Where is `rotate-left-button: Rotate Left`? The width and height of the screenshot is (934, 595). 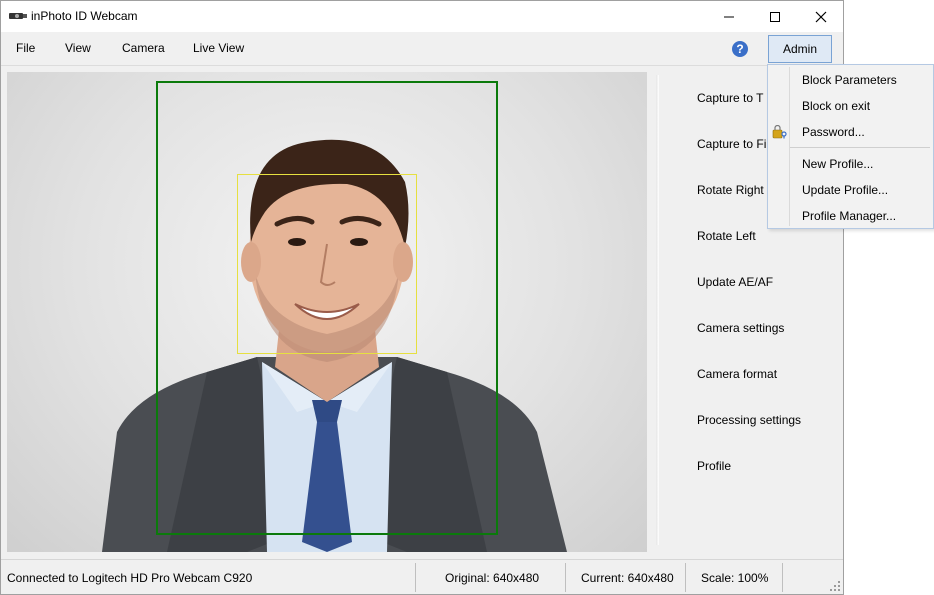 rotate-left-button: Rotate Left is located at coordinates (726, 236).